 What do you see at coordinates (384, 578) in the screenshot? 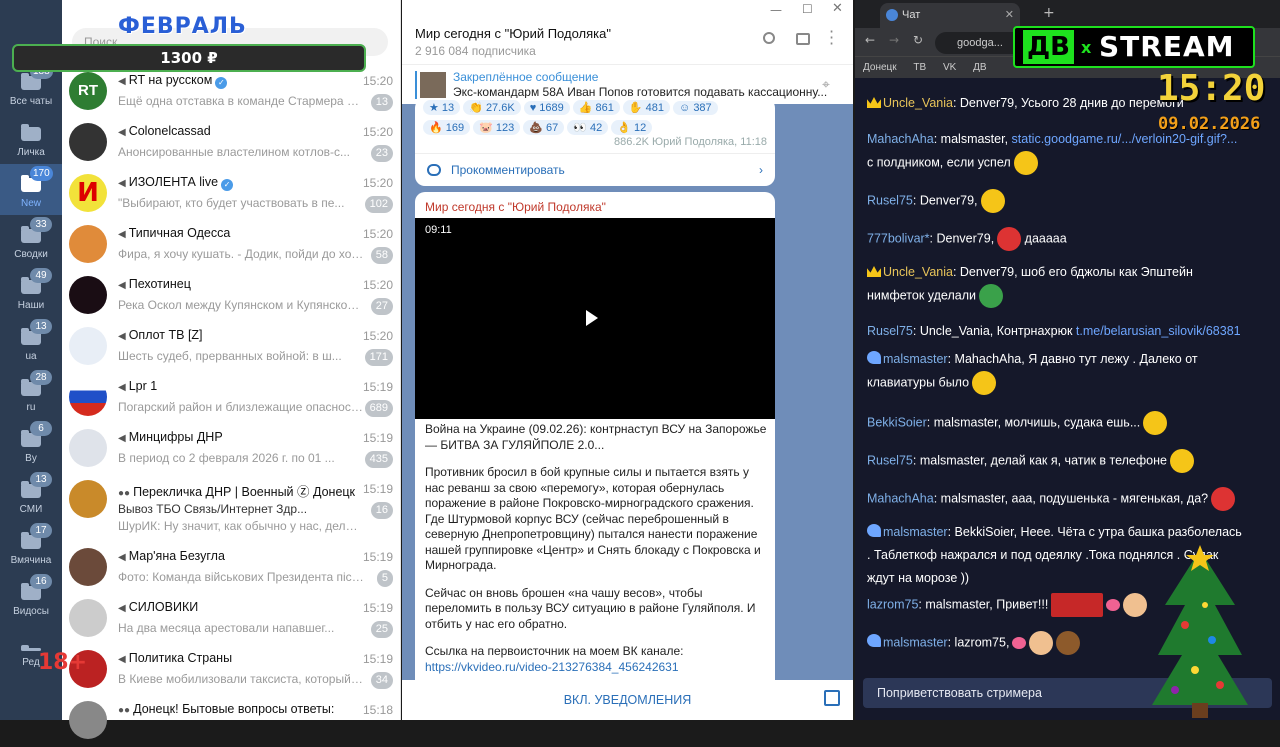
I see `unread-count: 5` at bounding box center [384, 578].